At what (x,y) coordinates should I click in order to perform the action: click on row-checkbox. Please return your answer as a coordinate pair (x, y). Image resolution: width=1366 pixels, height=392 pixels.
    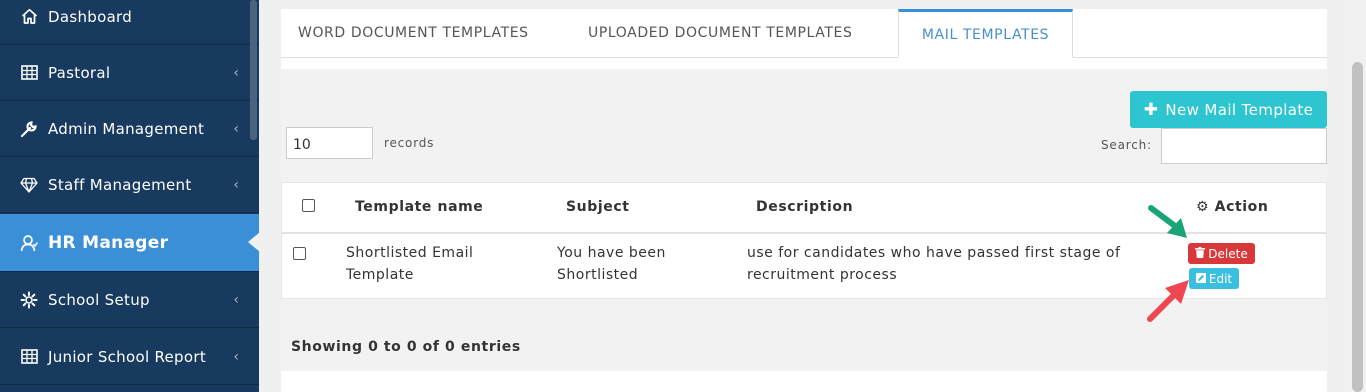
    Looking at the image, I should click on (299, 253).